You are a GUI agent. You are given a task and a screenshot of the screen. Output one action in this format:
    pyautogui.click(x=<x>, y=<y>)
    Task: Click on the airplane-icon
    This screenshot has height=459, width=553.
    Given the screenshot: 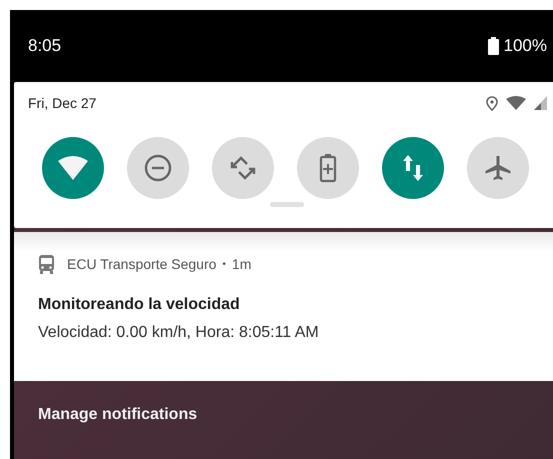 What is the action you would take?
    pyautogui.click(x=498, y=168)
    